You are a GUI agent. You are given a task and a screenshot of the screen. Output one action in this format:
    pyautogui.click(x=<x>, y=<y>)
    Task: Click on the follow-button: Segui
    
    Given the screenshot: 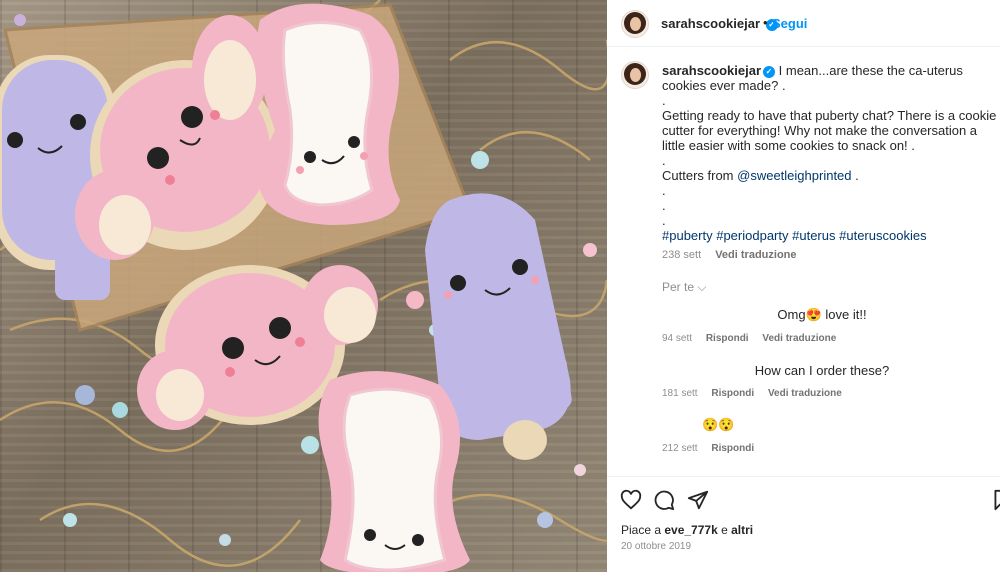 What is the action you would take?
    pyautogui.click(x=789, y=23)
    